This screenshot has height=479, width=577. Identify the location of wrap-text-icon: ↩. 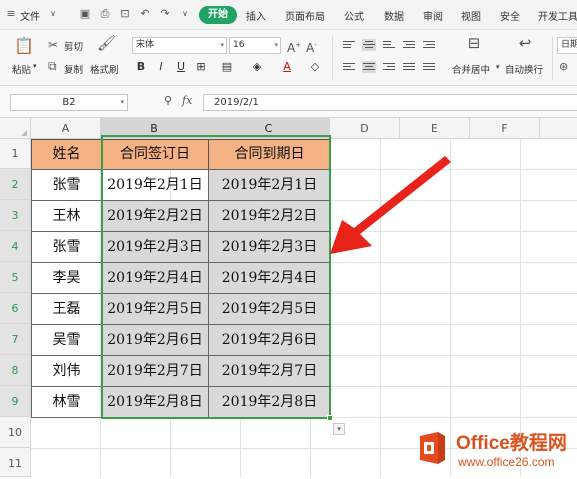
(525, 45).